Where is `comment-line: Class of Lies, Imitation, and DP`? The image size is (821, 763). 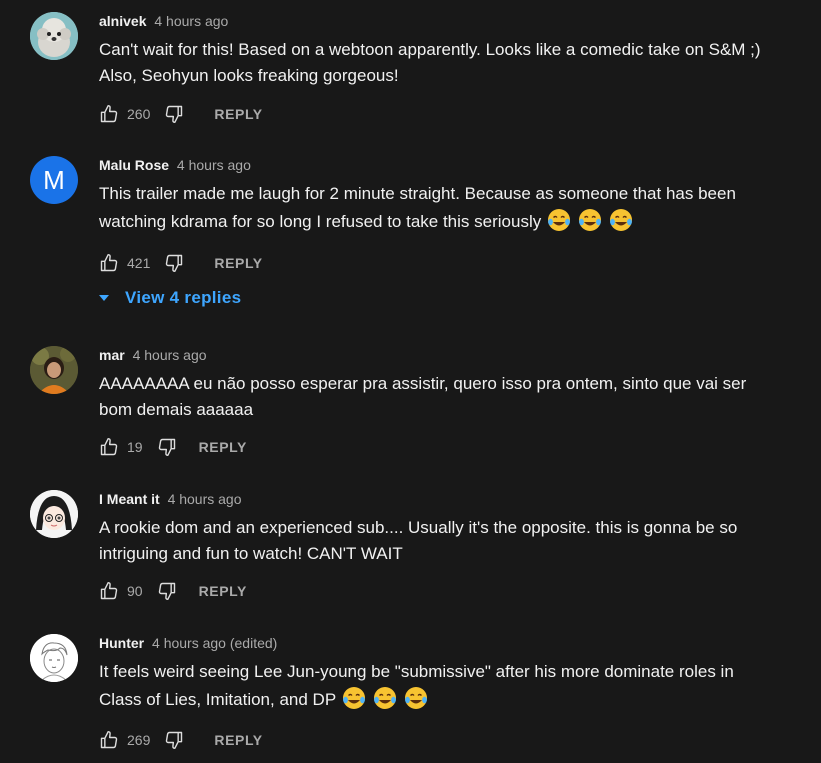
comment-line: Class of Lies, Imitation, and DP is located at coordinates (218, 699).